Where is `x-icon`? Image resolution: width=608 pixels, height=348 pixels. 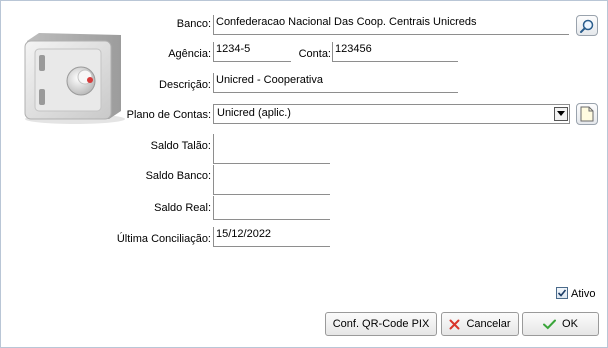
x-icon is located at coordinates (454, 324).